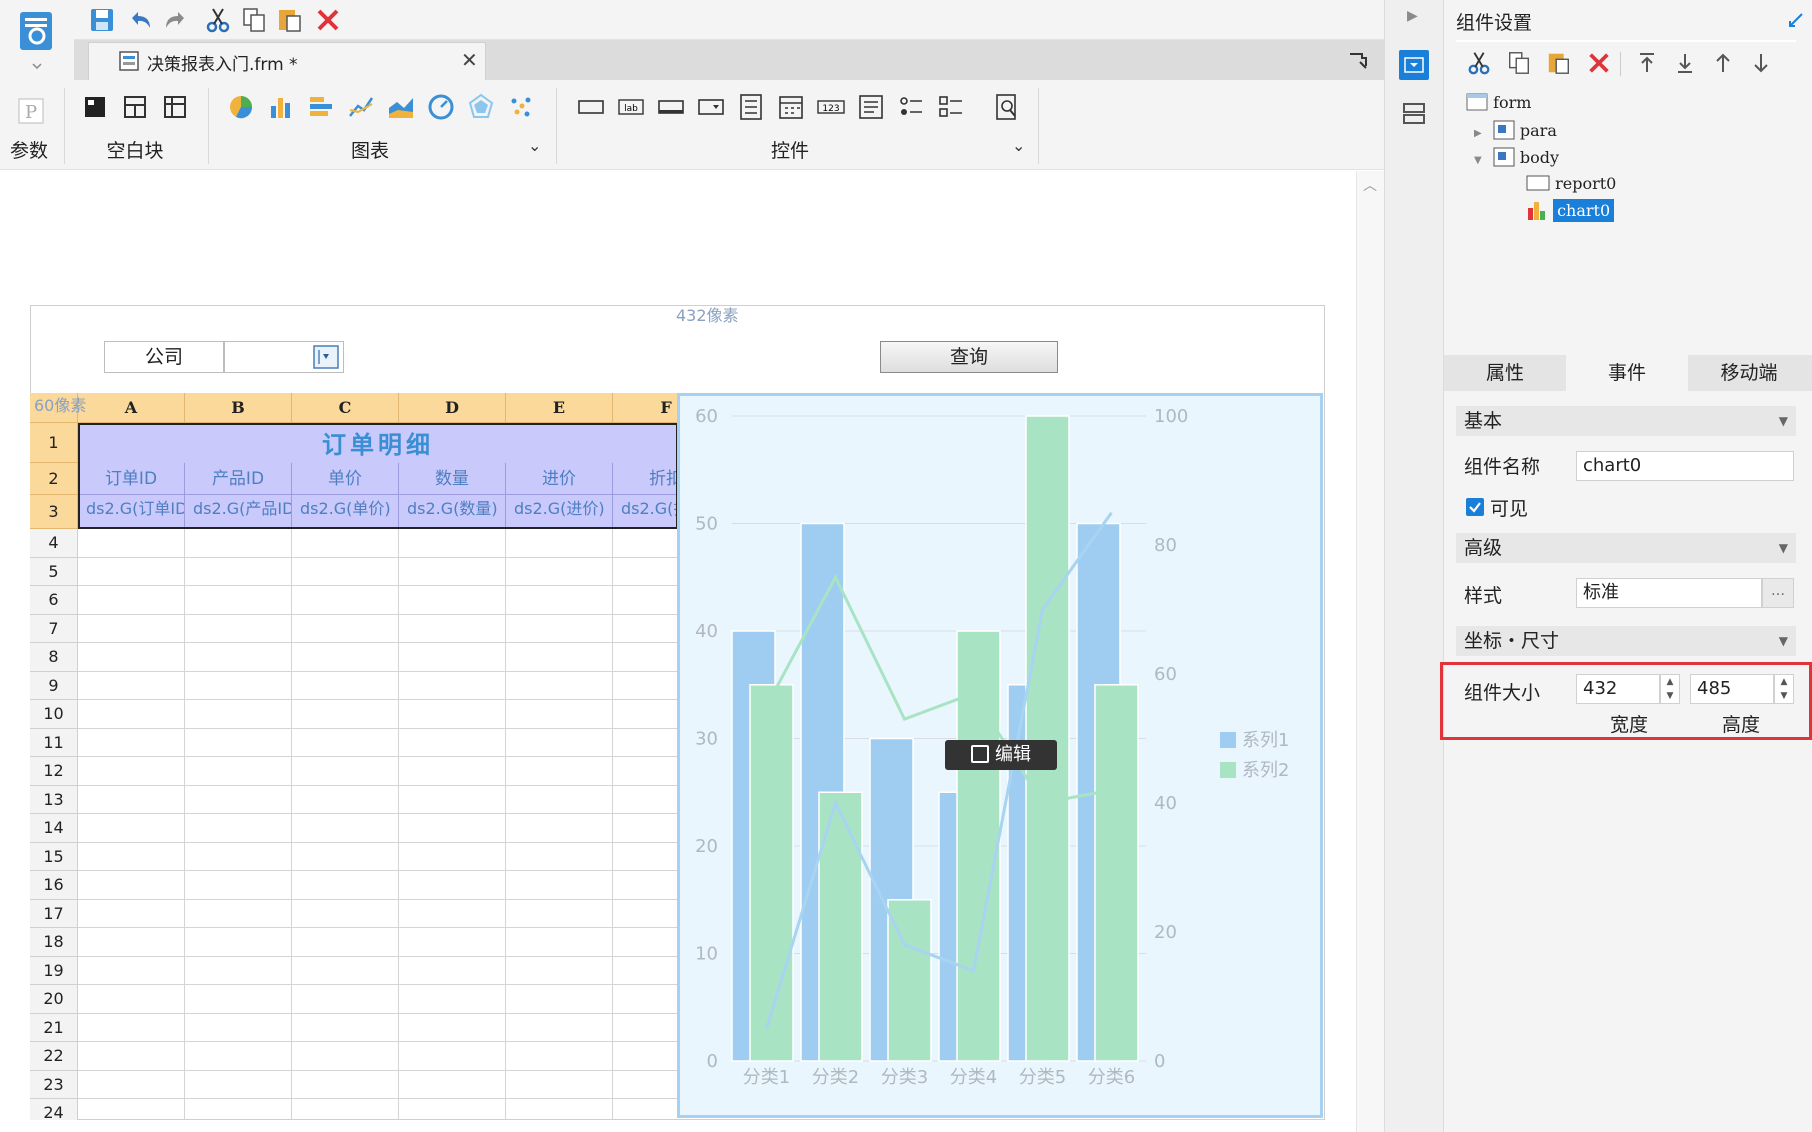 The height and width of the screenshot is (1132, 1812). Describe the element at coordinates (1519, 63) in the screenshot. I see `tree-copy-icon` at that location.